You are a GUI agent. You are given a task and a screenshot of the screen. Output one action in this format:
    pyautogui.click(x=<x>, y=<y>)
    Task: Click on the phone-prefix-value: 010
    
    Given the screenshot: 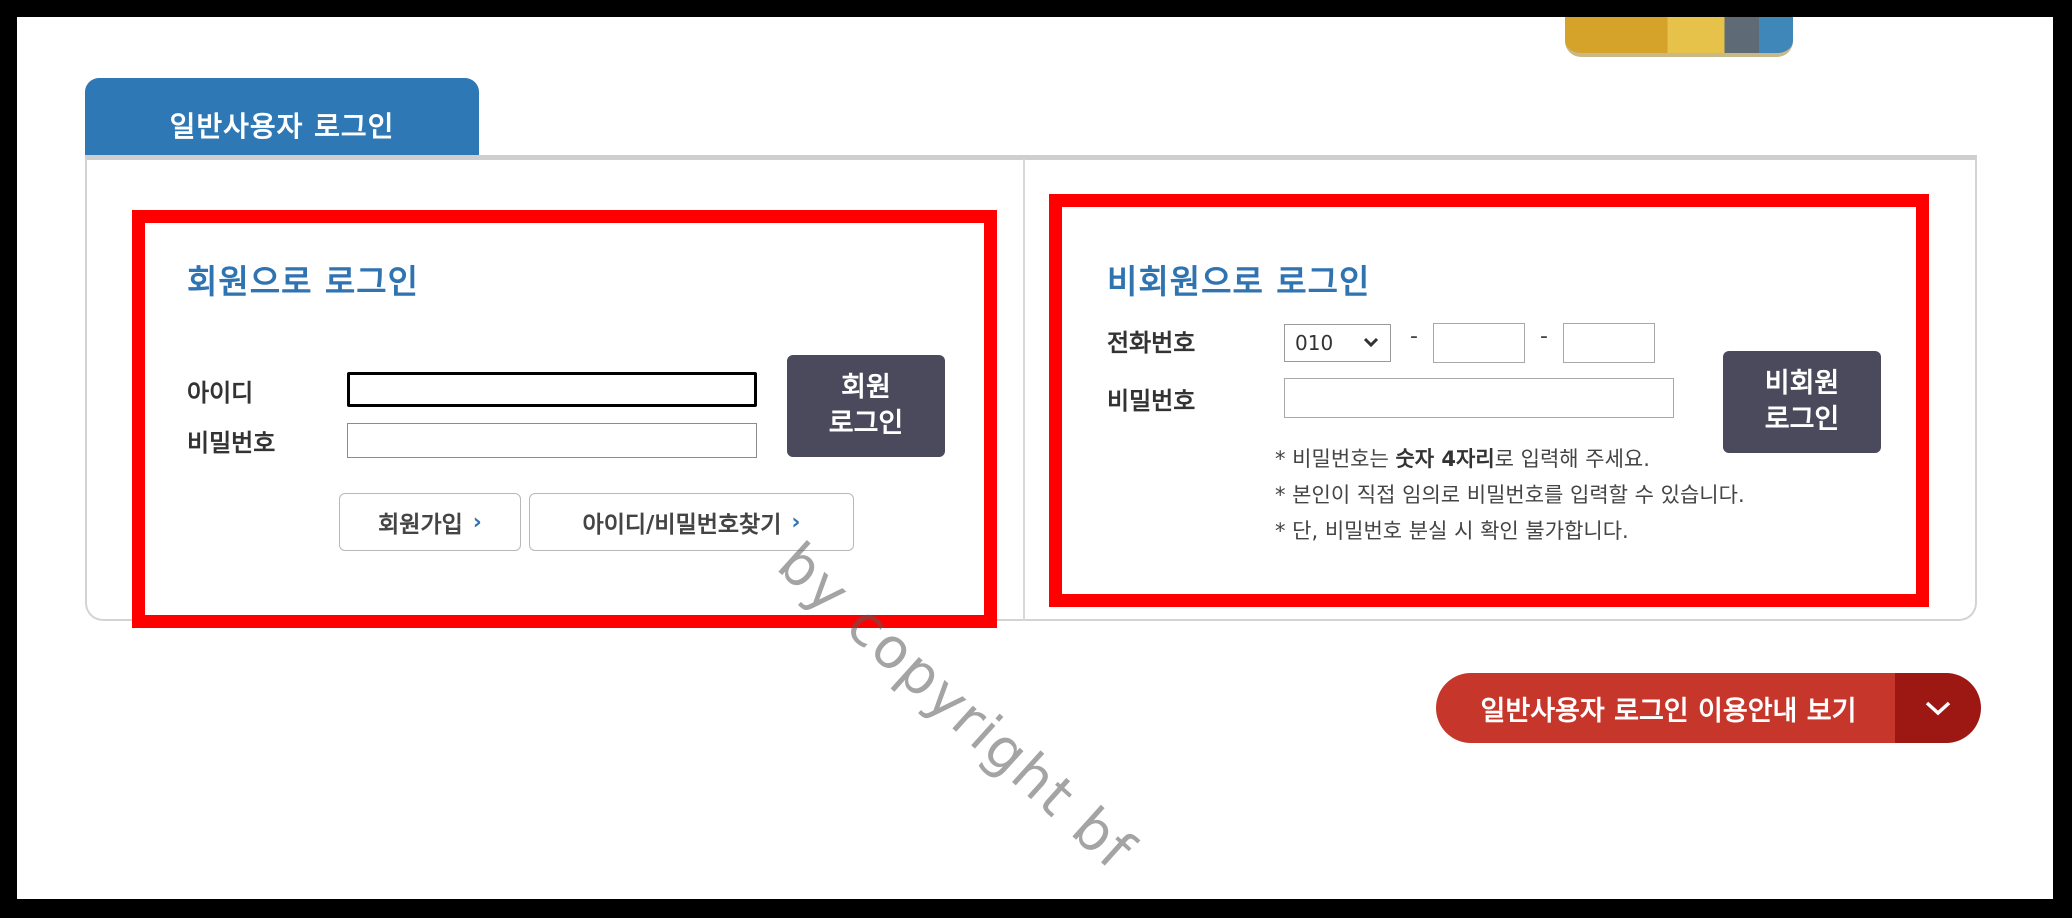 What is the action you would take?
    pyautogui.click(x=1314, y=343)
    